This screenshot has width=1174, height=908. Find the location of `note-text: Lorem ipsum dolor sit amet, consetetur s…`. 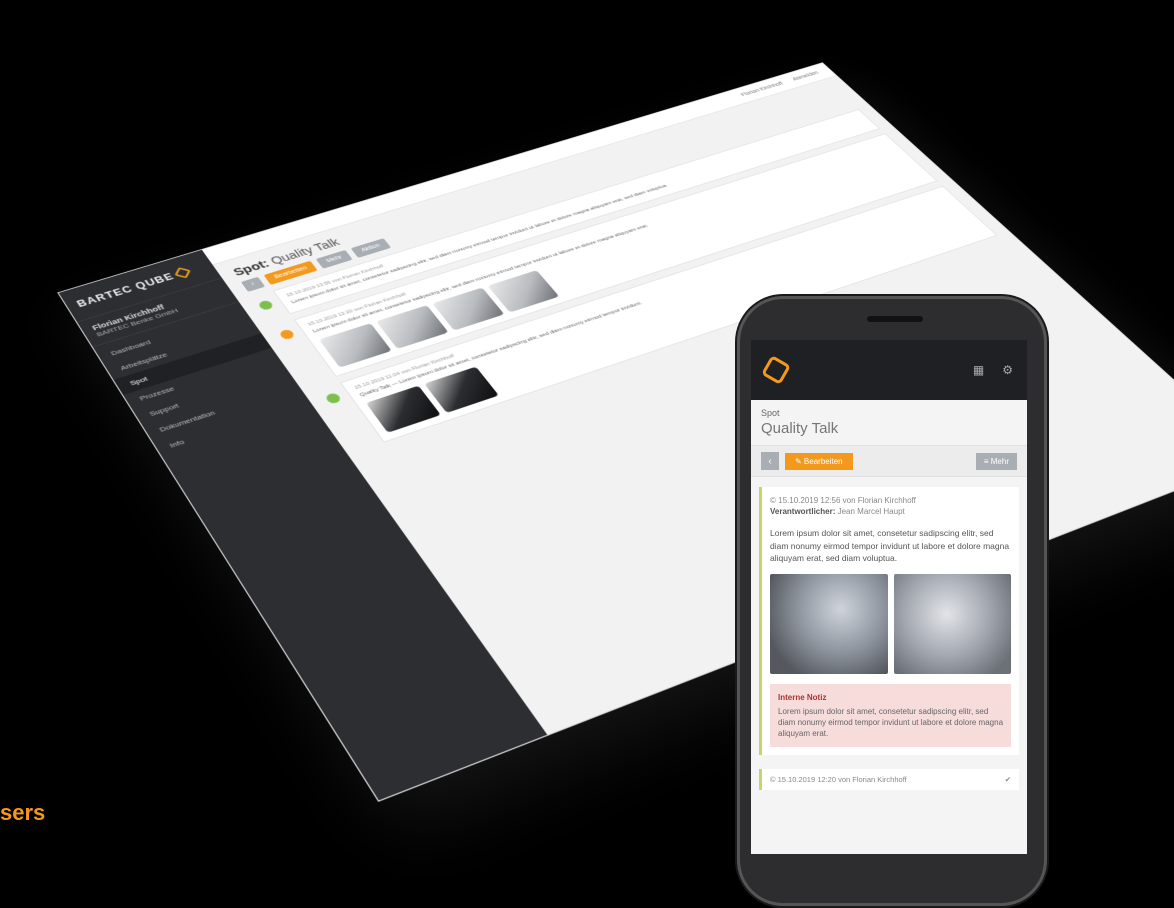

note-text: Lorem ipsum dolor sit amet, consetetur s… is located at coordinates (891, 722).